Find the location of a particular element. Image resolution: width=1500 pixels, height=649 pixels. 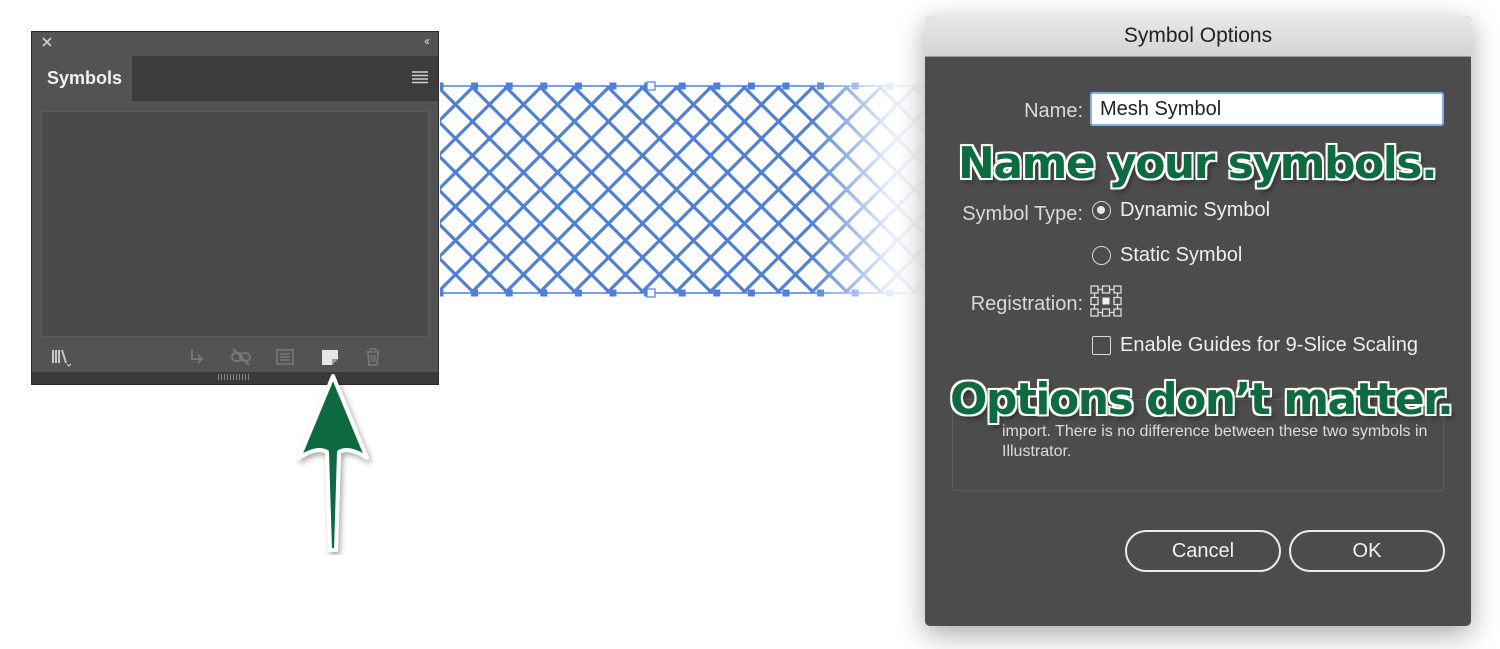

resize-grip-icon is located at coordinates (234, 377).